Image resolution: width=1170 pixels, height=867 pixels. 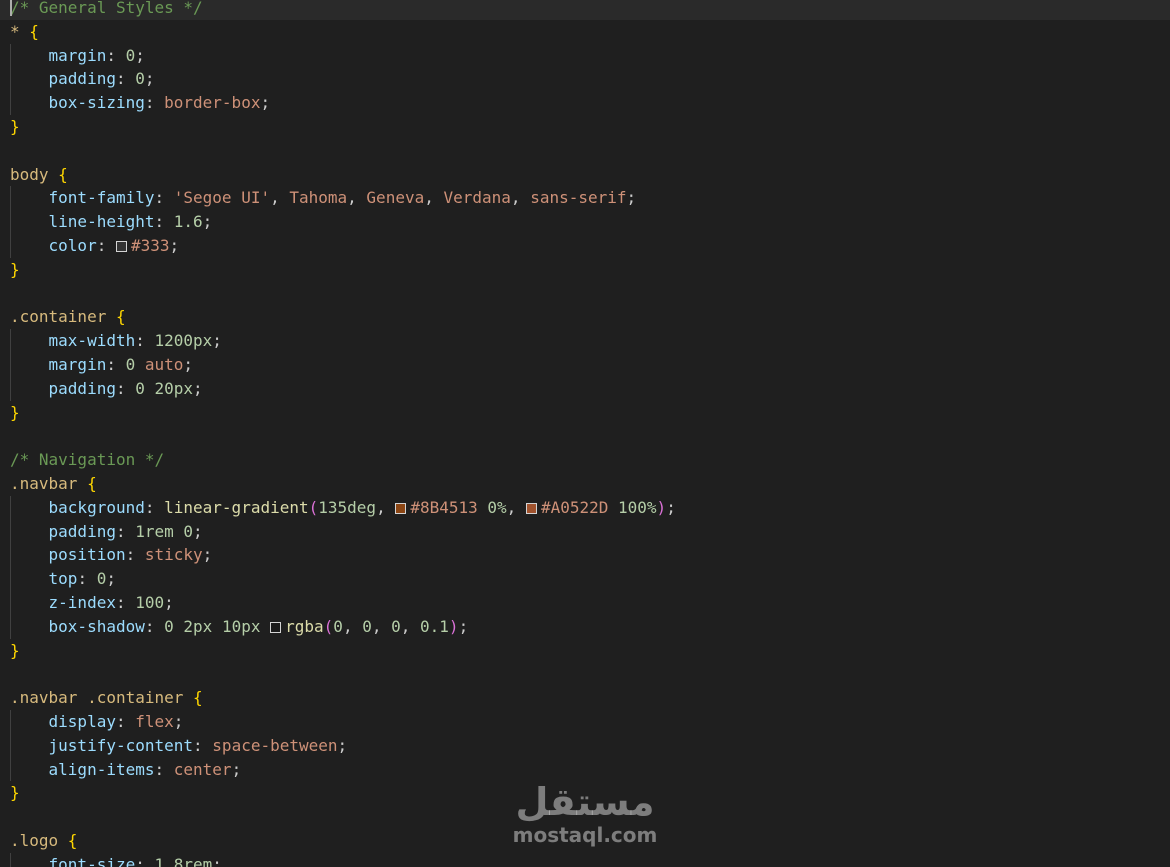 I want to click on code-token: border-box, so click(x=212, y=103).